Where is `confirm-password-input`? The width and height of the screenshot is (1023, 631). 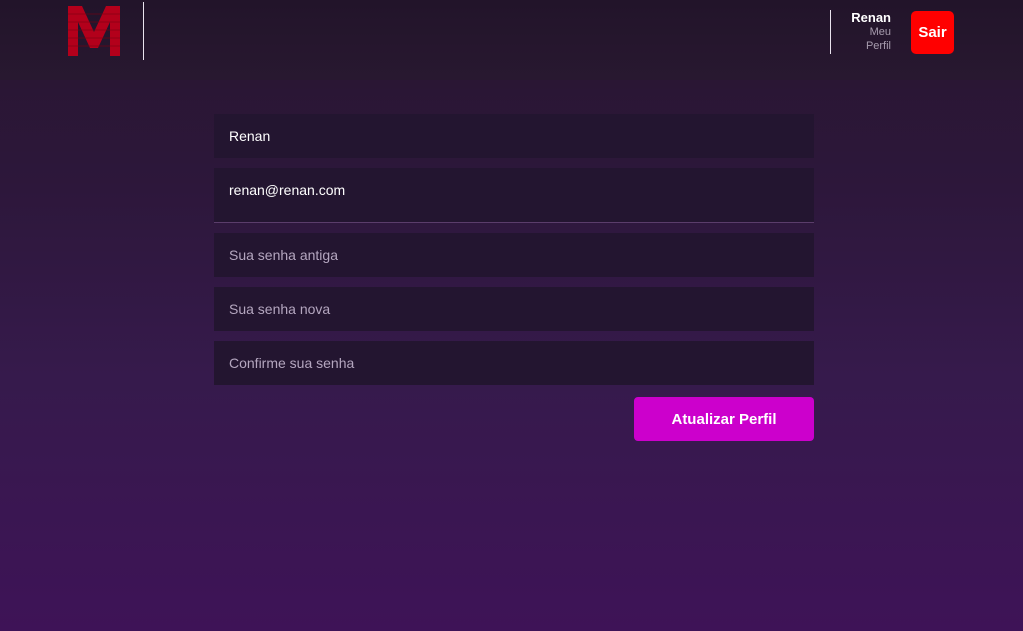
confirm-password-input is located at coordinates (514, 363).